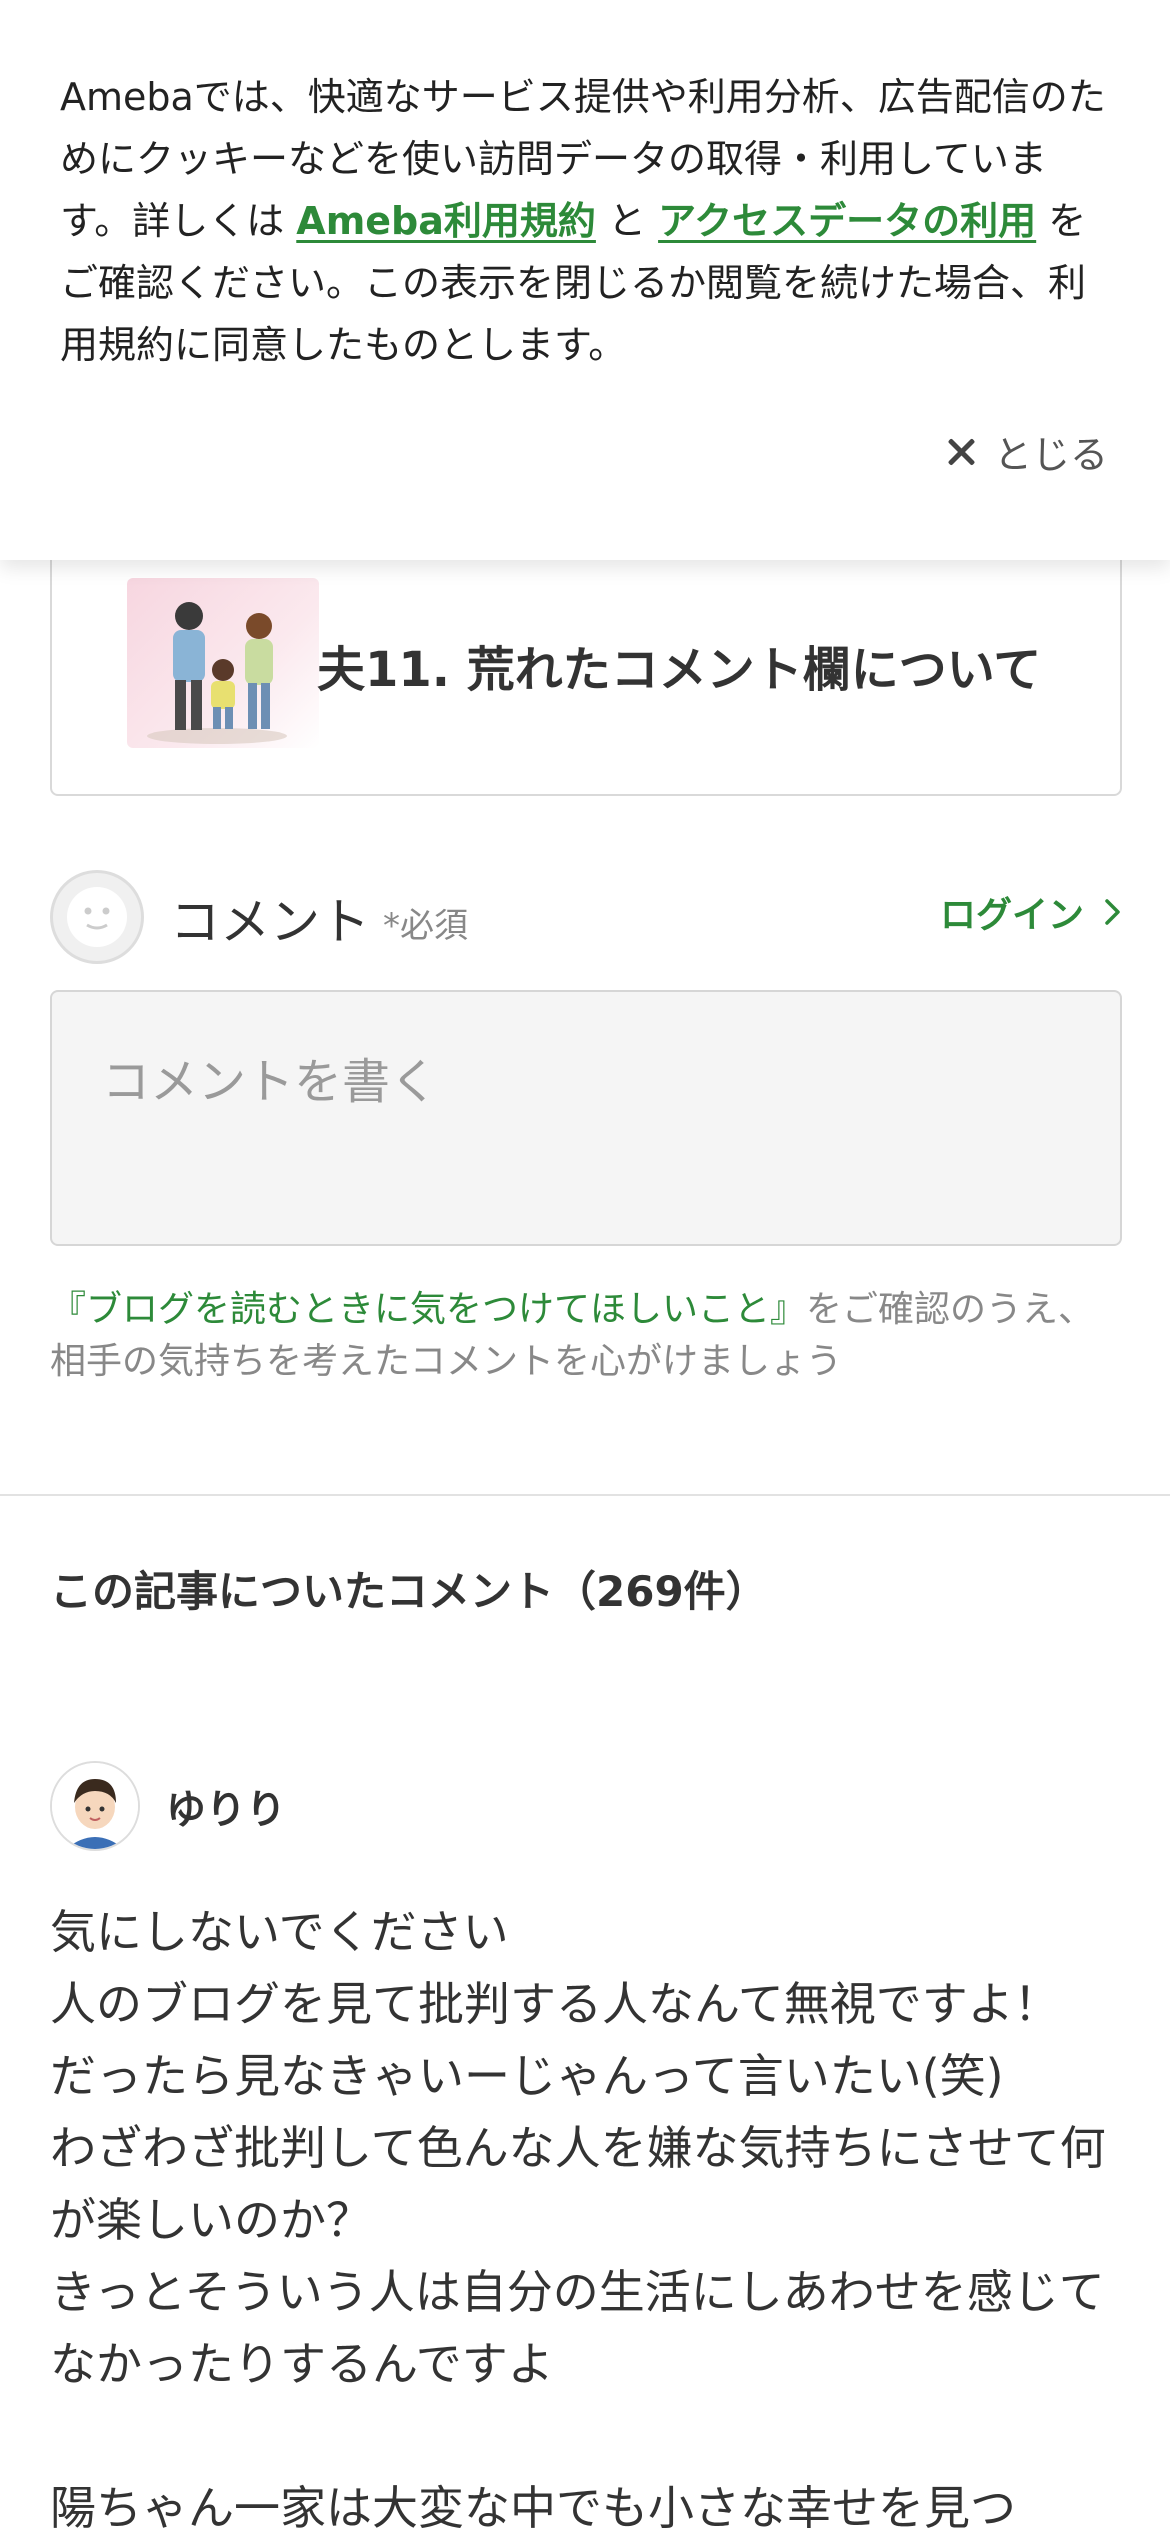  I want to click on comments-heading: この記事についたコメント（269件）, so click(409, 1591).